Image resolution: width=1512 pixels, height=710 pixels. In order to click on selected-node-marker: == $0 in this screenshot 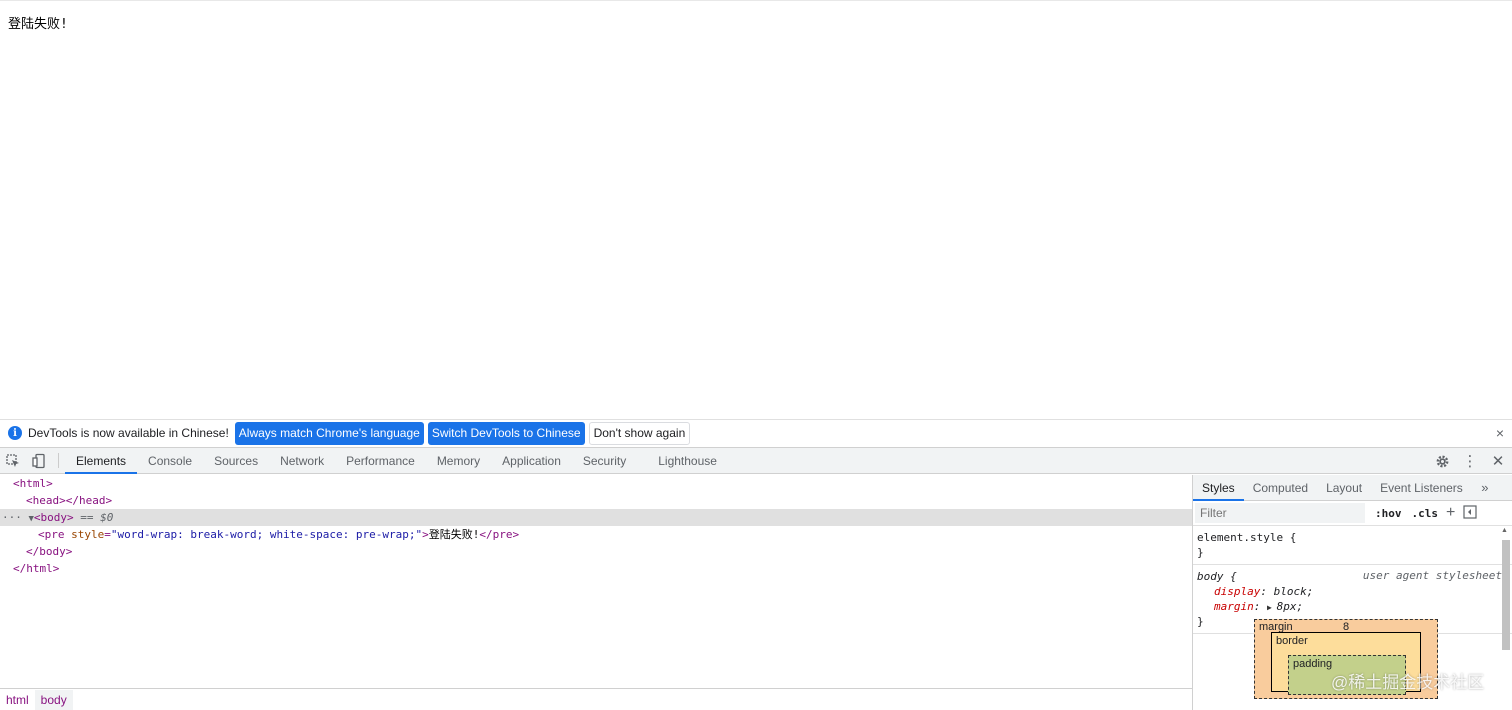, I will do `click(93, 517)`.